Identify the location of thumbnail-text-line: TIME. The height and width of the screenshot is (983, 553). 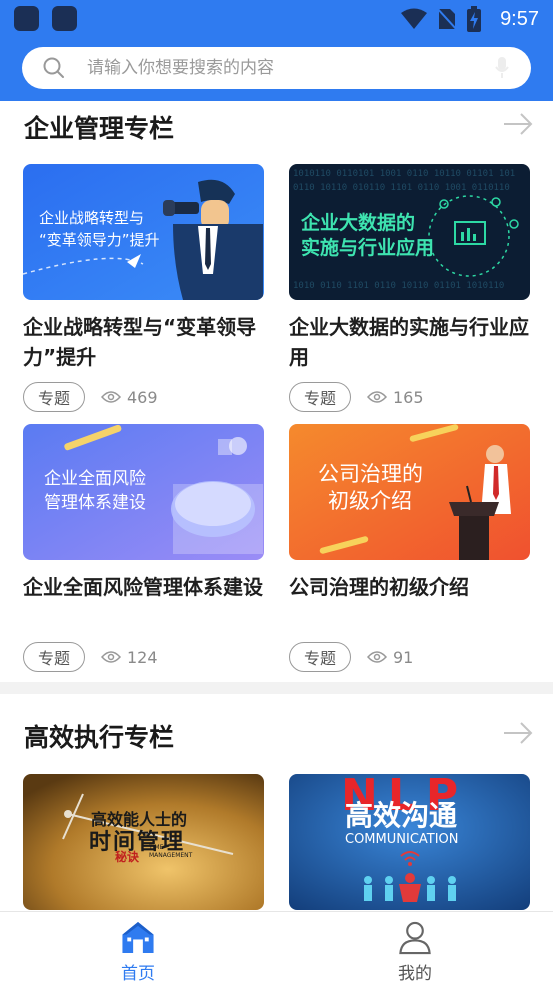
(156, 847).